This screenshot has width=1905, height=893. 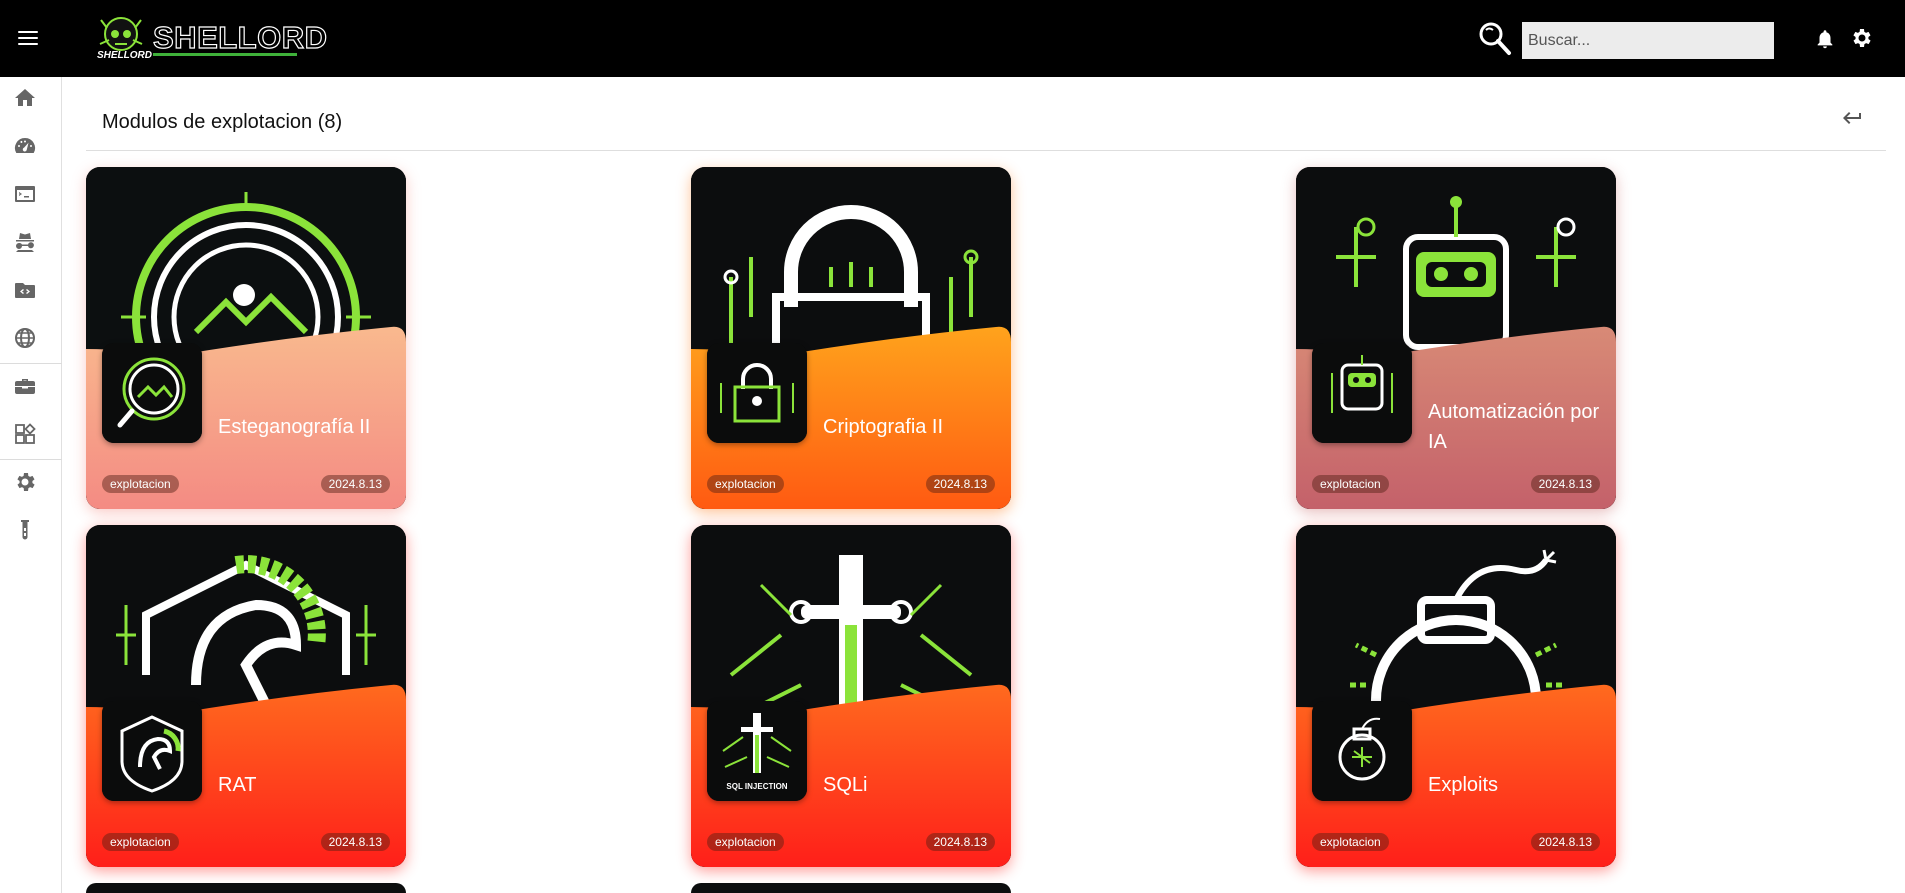 I want to click on globe-icon, so click(x=25, y=338).